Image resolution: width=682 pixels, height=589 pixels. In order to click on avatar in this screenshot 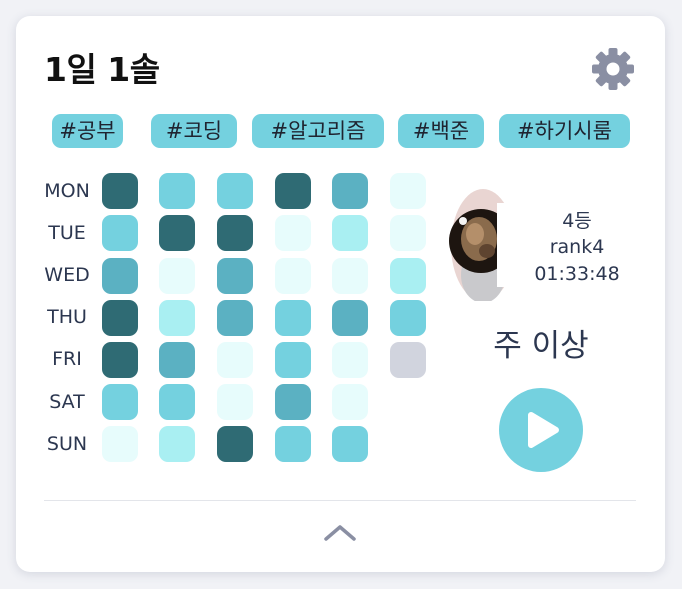, I will do `click(484, 245)`.